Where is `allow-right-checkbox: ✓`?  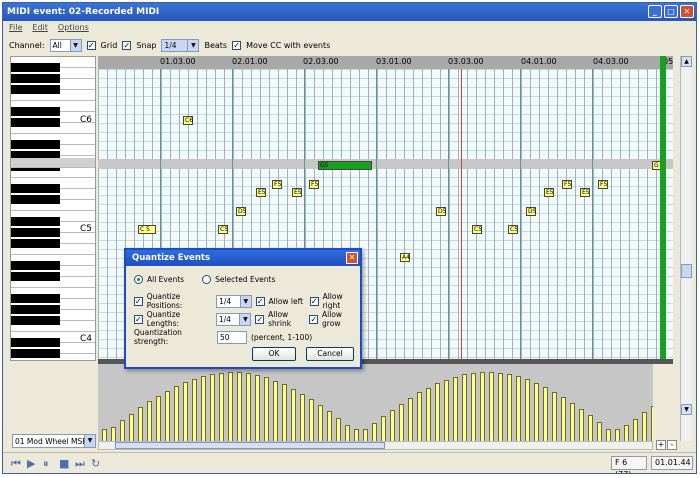
allow-right-checkbox: ✓ is located at coordinates (314, 301).